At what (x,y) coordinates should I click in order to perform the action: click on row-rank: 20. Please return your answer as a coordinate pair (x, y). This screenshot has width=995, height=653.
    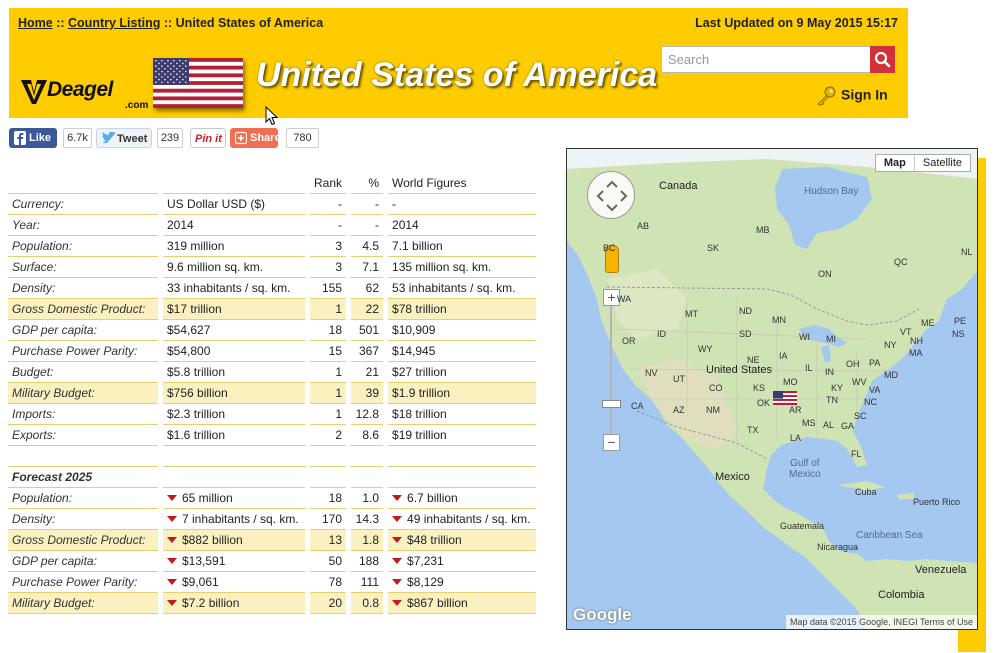
    Looking at the image, I should click on (328, 603).